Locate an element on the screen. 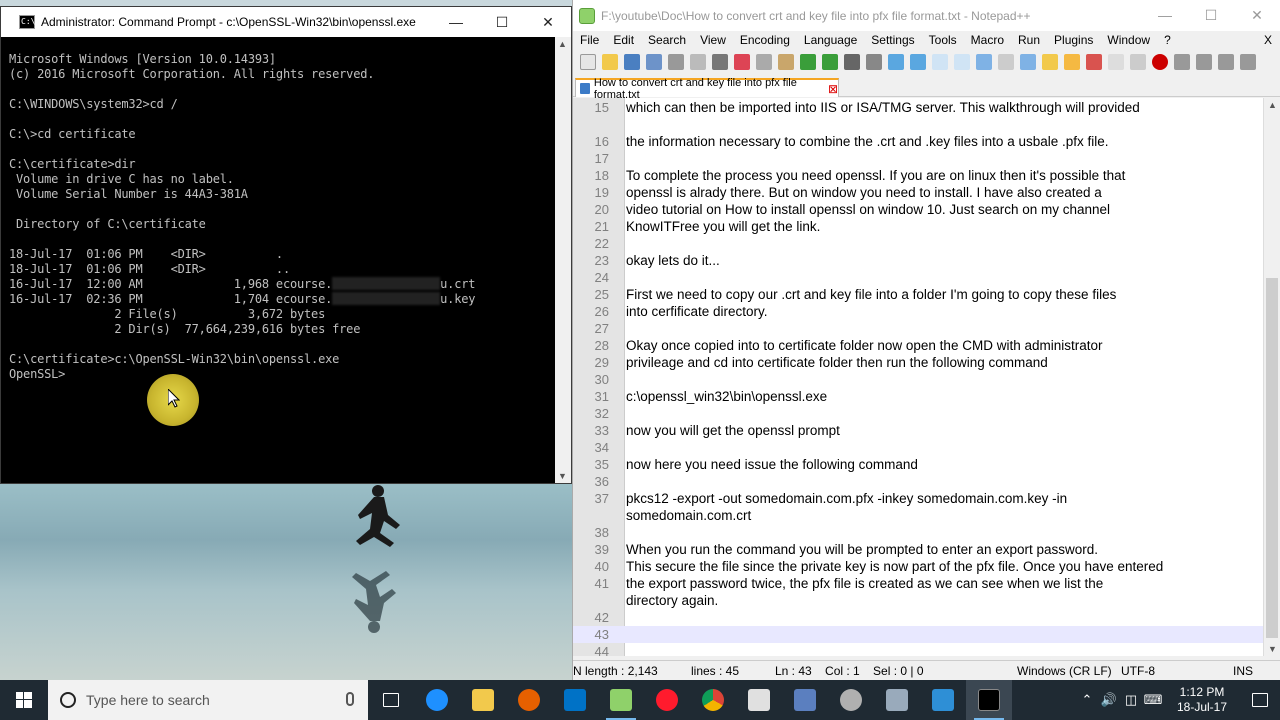  find-icon is located at coordinates (852, 62).